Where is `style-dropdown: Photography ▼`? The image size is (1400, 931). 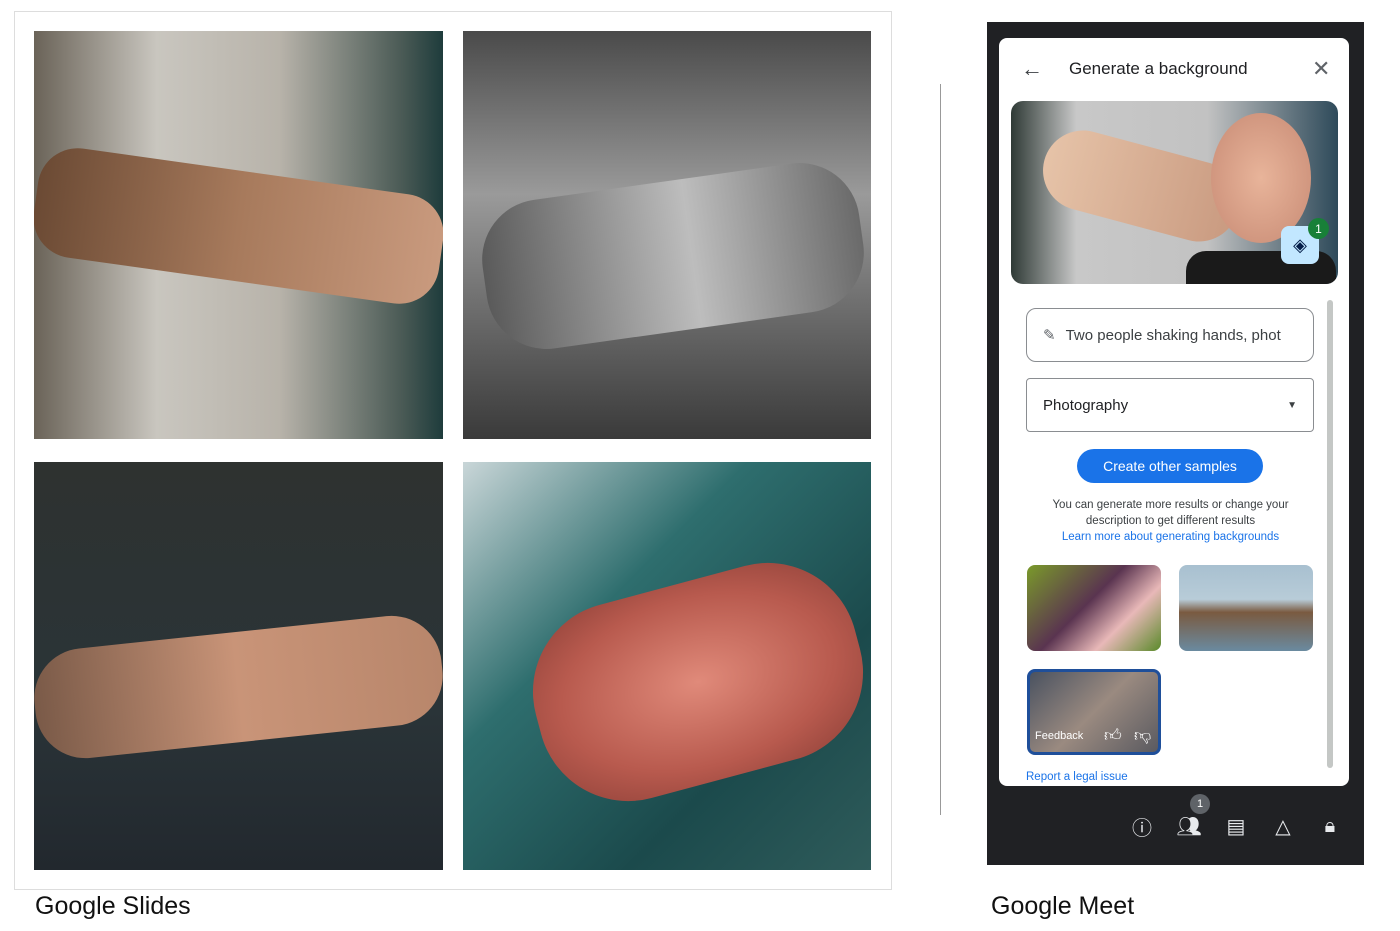
style-dropdown: Photography ▼ is located at coordinates (1170, 405).